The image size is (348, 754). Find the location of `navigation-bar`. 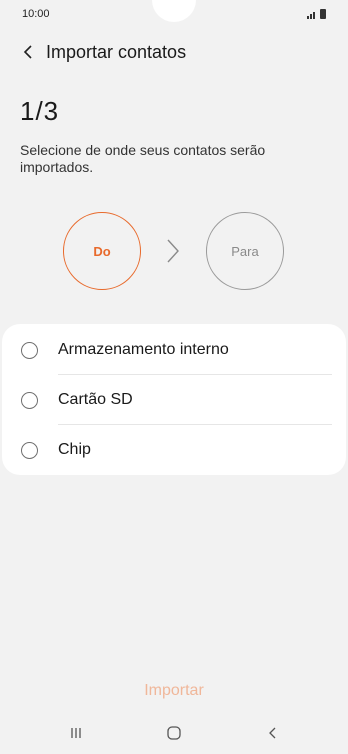

navigation-bar is located at coordinates (174, 733).